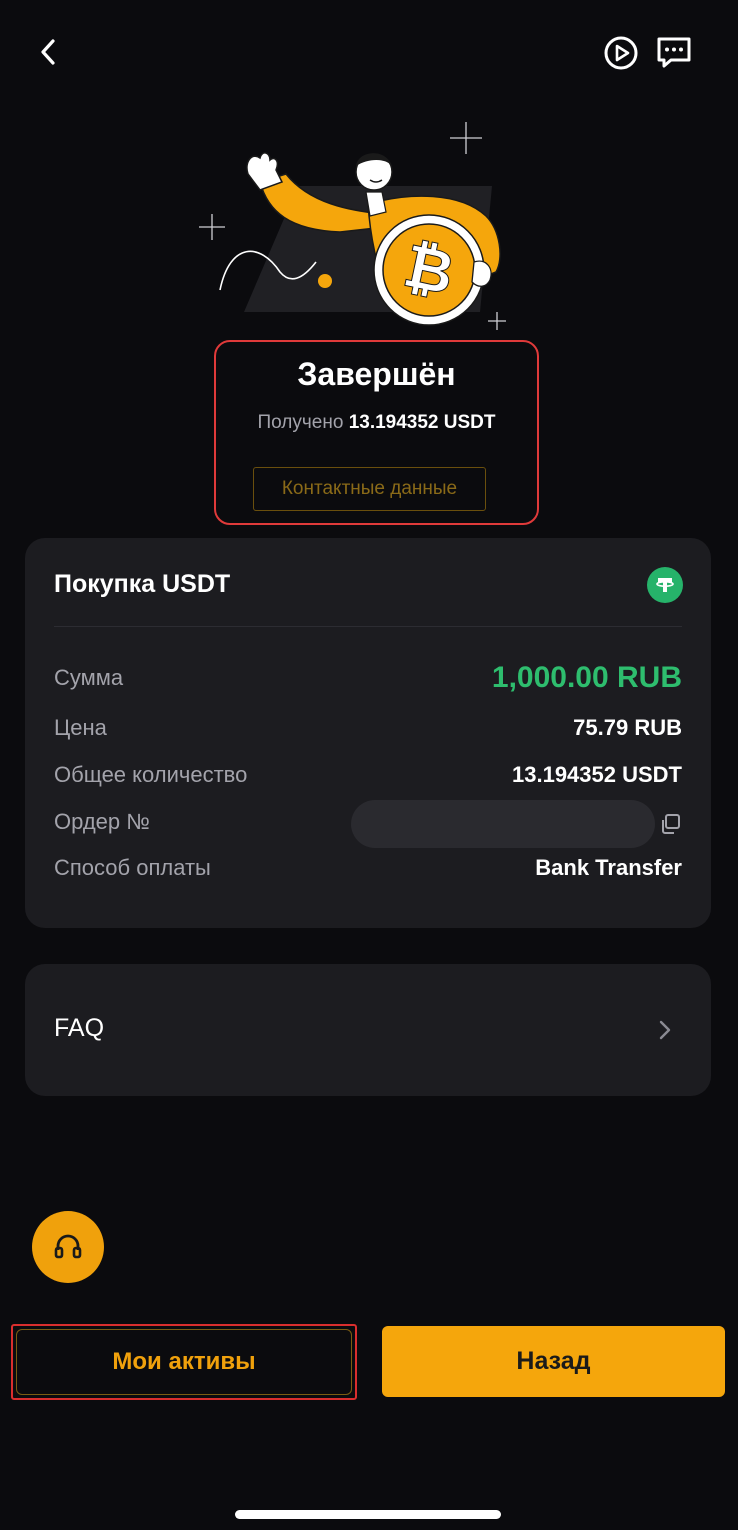  Describe the element at coordinates (79, 1028) in the screenshot. I see `faq-label: FAQ` at that location.